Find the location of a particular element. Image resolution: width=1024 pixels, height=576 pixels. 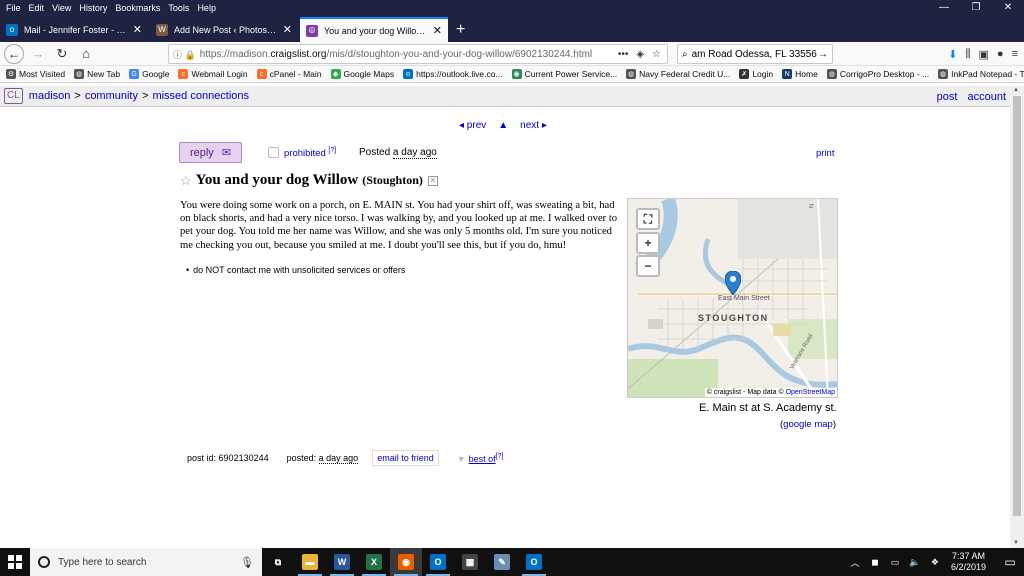

next-link: next ▸ is located at coordinates (533, 125).